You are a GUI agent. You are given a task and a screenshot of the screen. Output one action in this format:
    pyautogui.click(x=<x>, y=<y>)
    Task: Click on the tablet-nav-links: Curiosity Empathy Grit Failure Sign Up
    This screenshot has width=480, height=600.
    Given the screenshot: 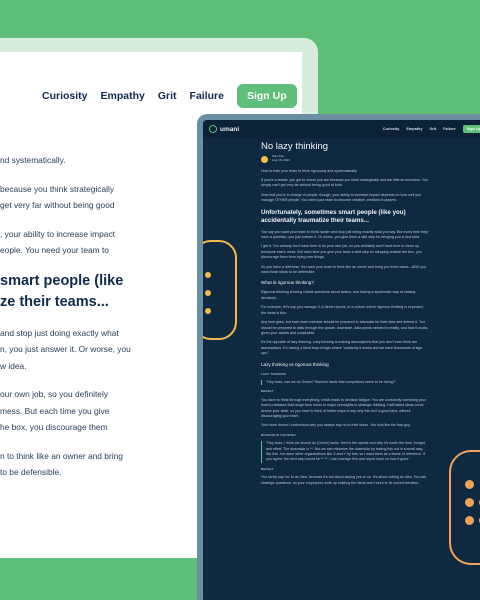 What is the action you would take?
    pyautogui.click(x=431, y=129)
    